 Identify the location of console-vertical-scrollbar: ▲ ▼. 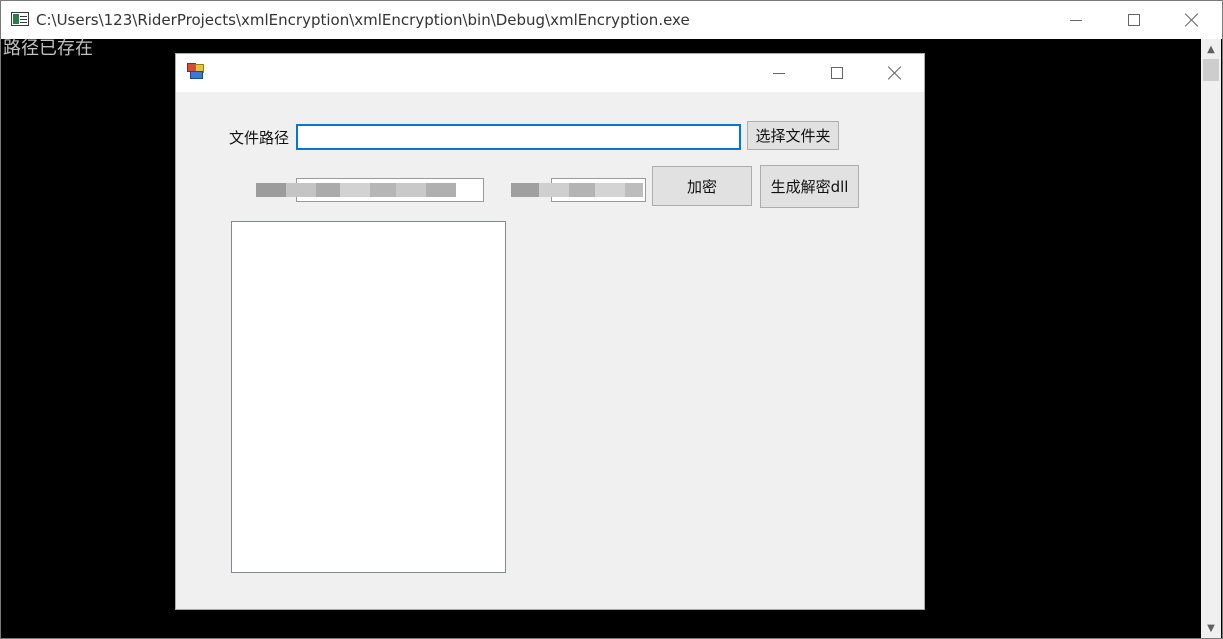
(1211, 338).